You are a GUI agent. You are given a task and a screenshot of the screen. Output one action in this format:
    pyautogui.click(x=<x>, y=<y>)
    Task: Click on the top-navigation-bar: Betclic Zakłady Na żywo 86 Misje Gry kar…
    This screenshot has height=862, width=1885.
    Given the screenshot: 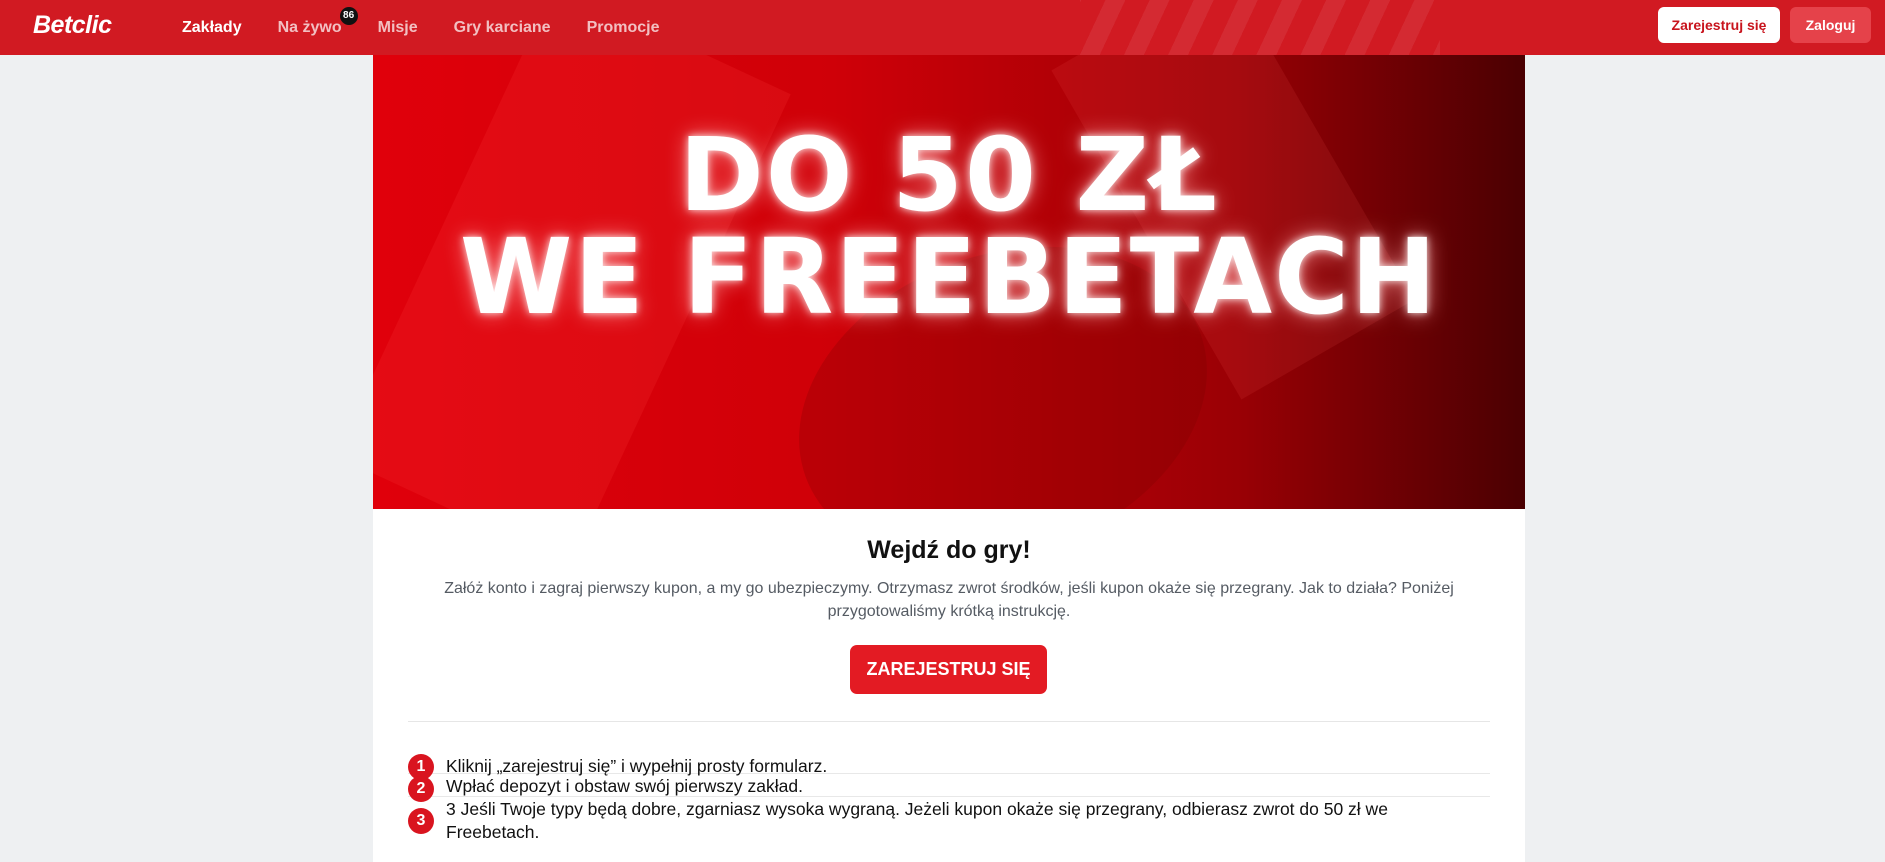 What is the action you would take?
    pyautogui.click(x=942, y=27)
    